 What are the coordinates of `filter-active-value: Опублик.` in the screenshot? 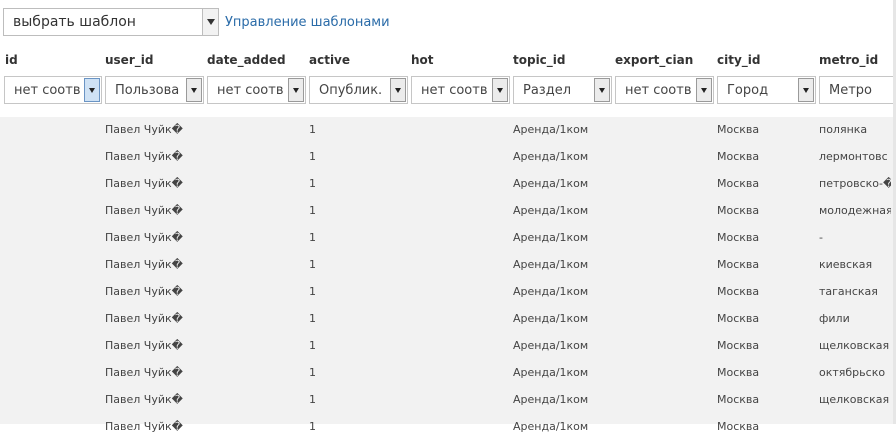 It's located at (351, 90).